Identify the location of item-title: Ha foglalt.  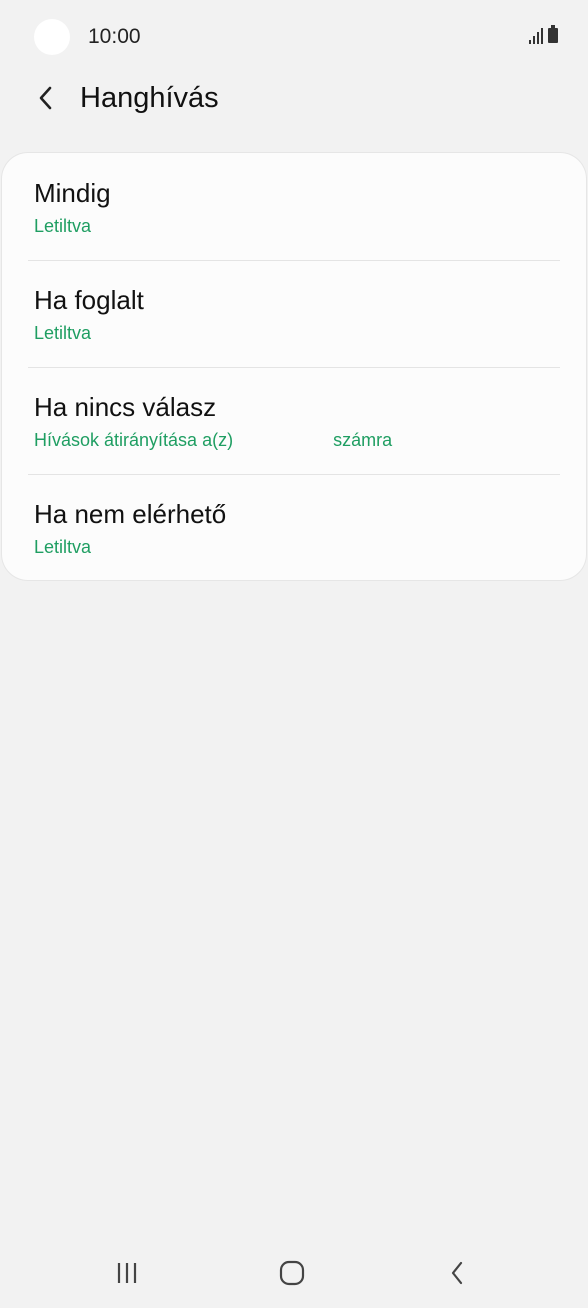
(89, 300).